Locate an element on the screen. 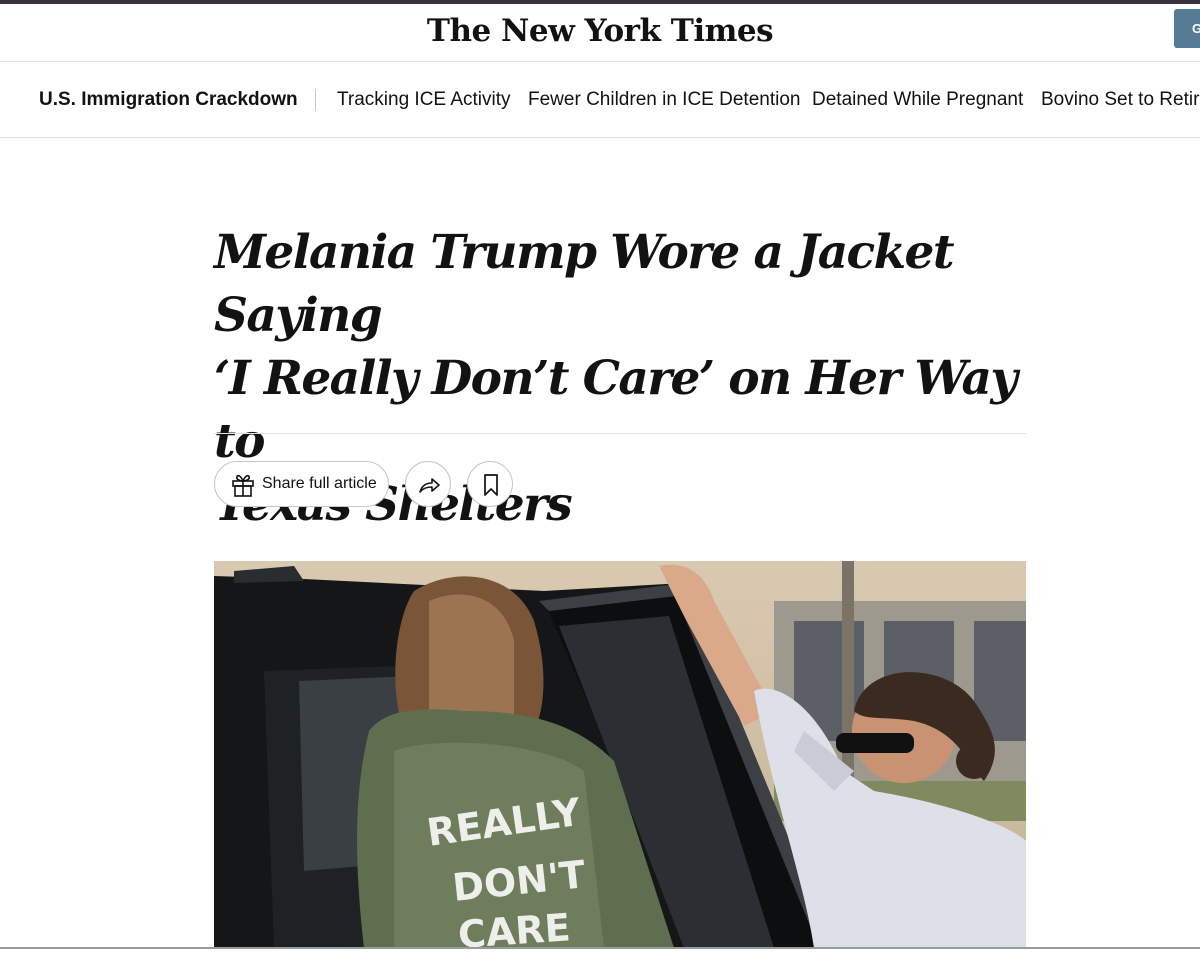  share-full-article-button: Share full article is located at coordinates (301, 484).